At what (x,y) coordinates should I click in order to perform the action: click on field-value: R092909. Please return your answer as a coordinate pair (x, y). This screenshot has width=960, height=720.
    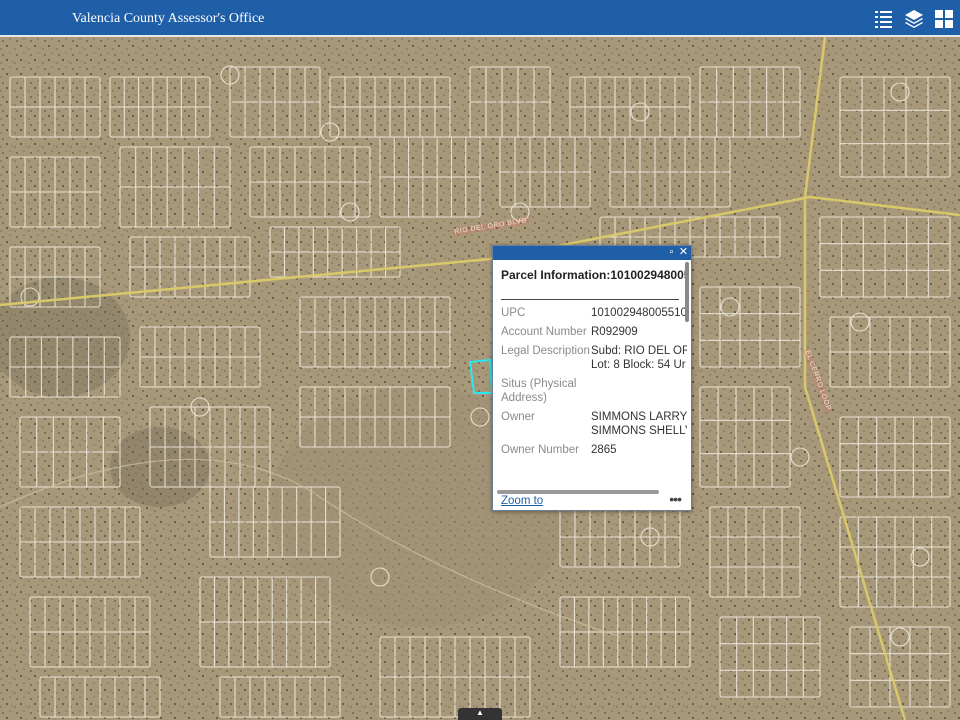
    Looking at the image, I should click on (614, 332).